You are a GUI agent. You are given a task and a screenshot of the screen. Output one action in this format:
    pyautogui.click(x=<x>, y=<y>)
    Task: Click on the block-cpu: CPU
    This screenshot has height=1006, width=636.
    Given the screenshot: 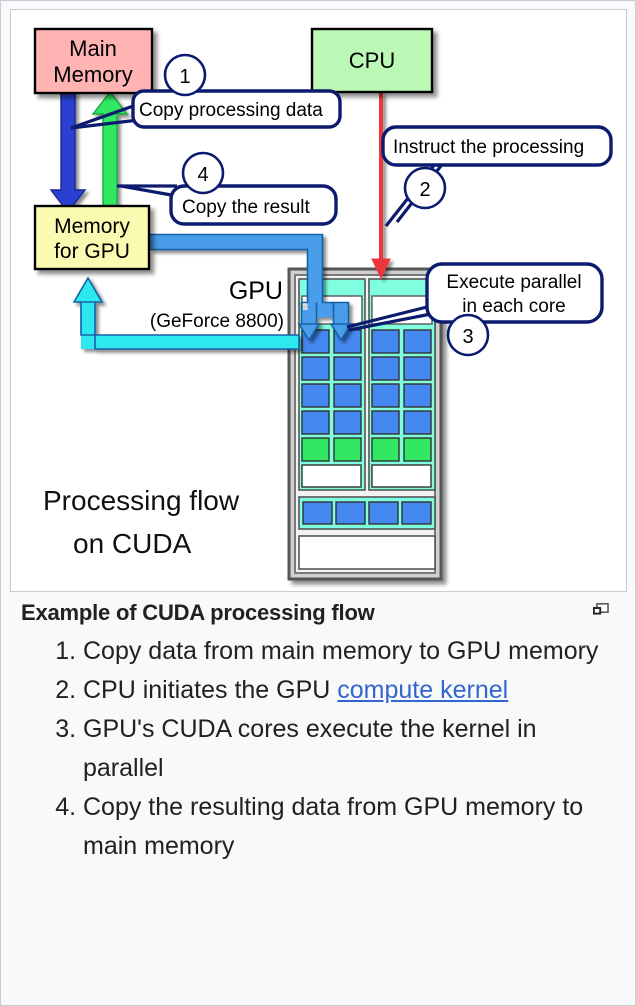 What is the action you would take?
    pyautogui.click(x=372, y=60)
    